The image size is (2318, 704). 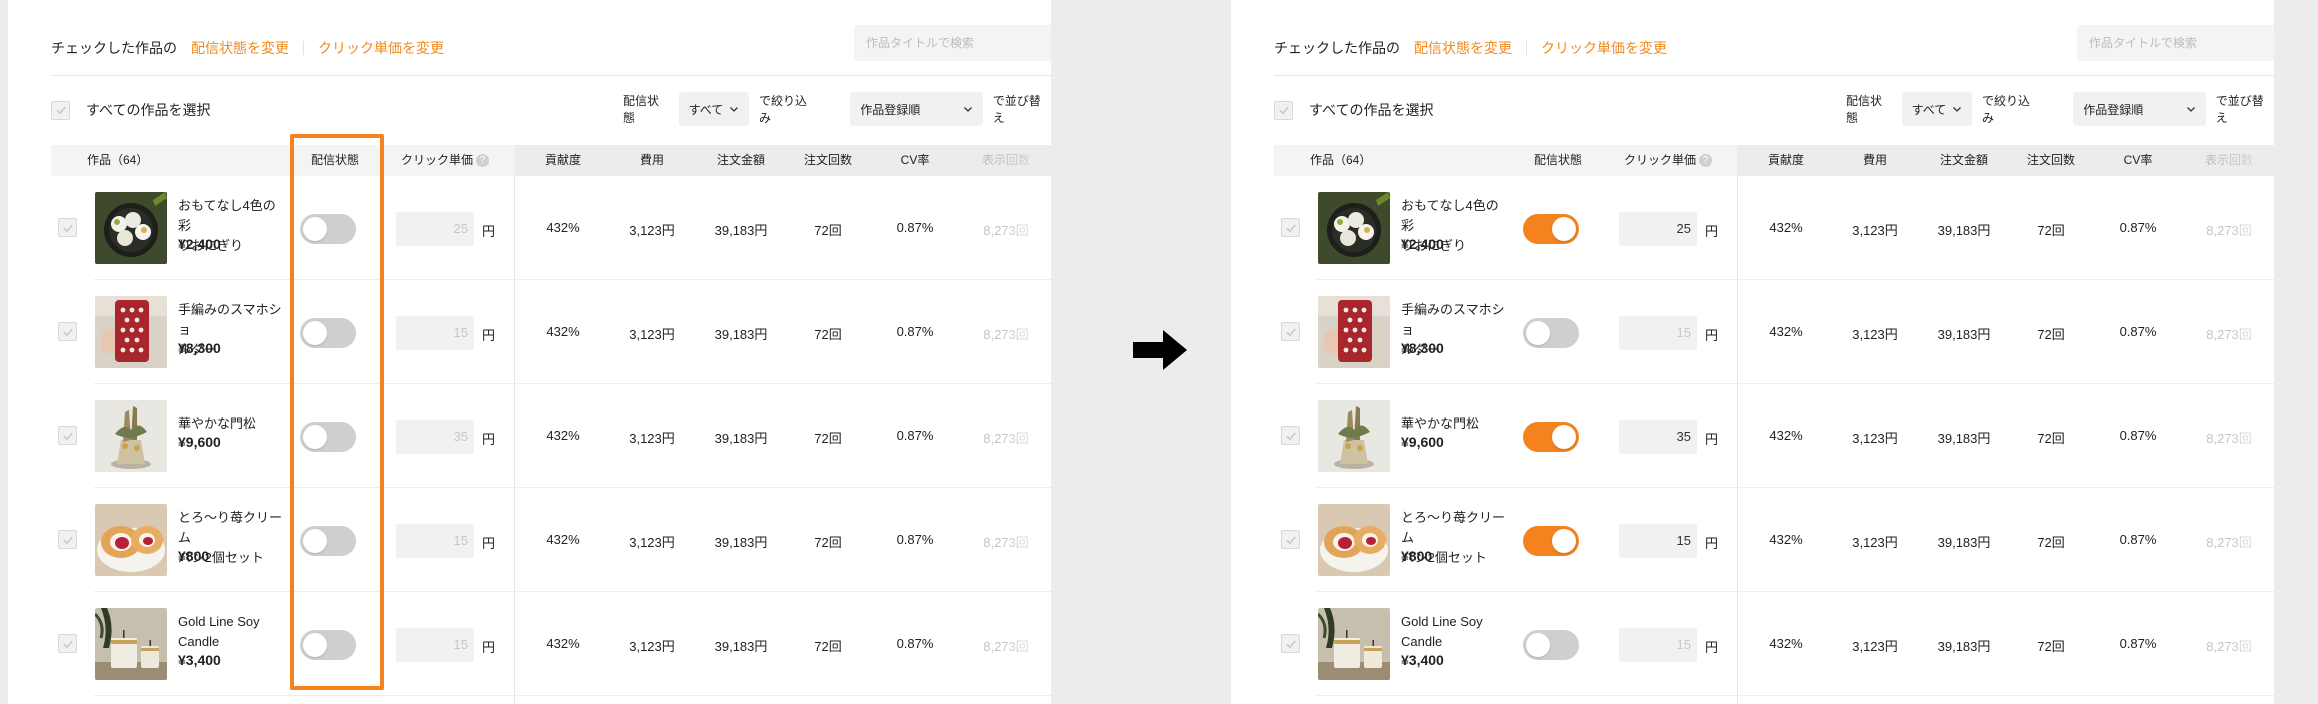 I want to click on product-thumbnail, so click(x=131, y=644).